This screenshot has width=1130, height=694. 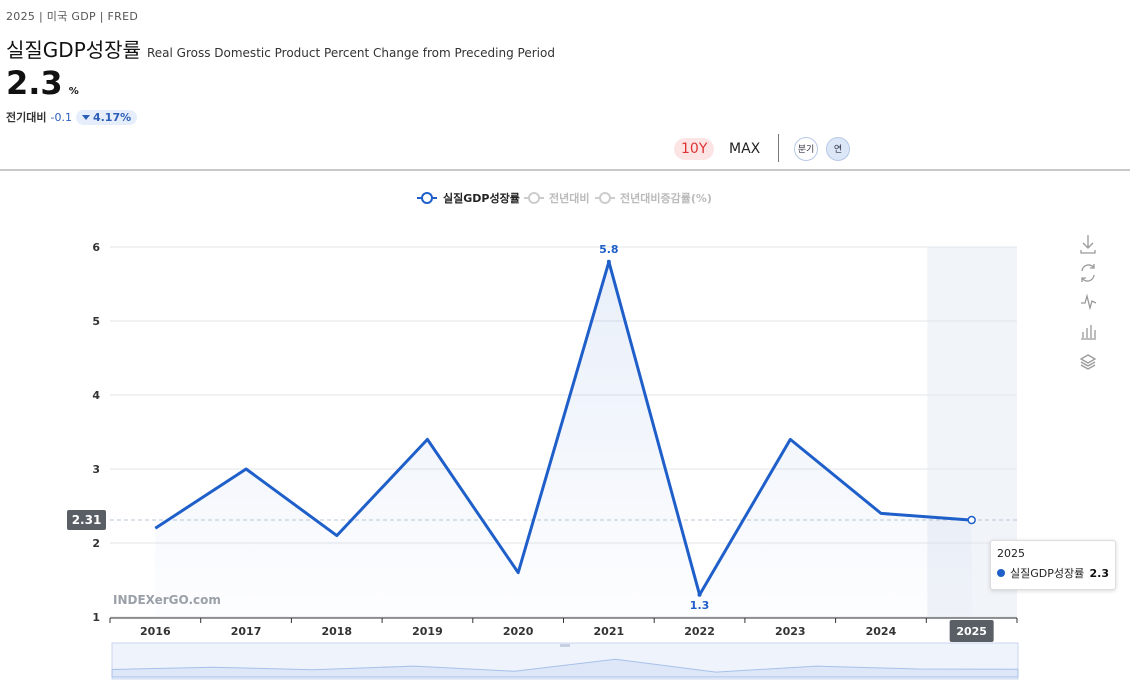 I want to click on change-pct-badge: 4.17%, so click(x=106, y=117).